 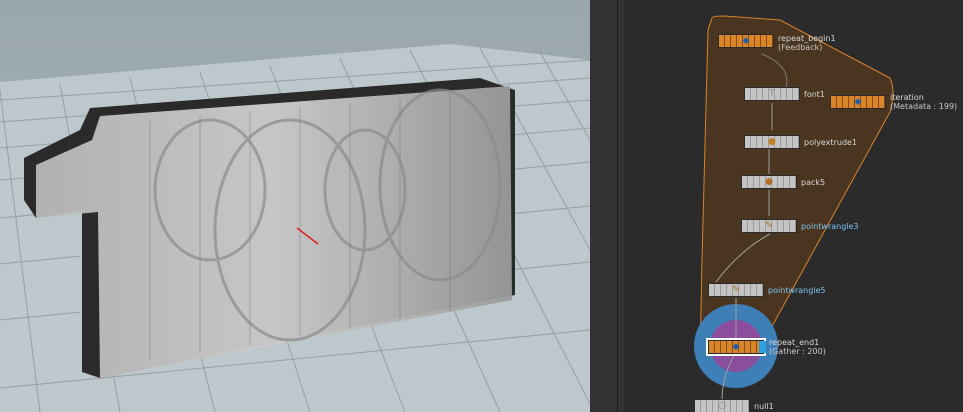 What do you see at coordinates (924, 106) in the screenshot?
I see `node-detail: (Metadata : 199)` at bounding box center [924, 106].